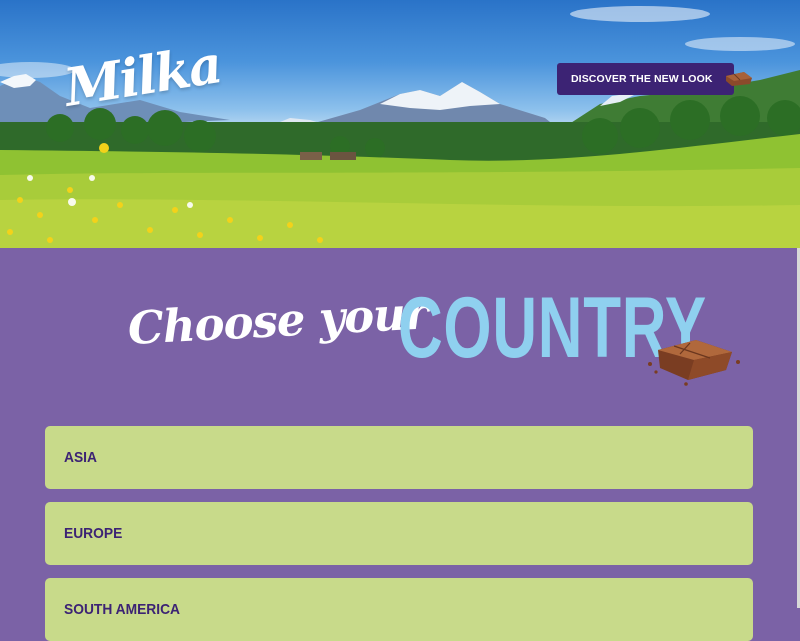  I want to click on region-label: SOUTH AMERICA, so click(122, 609).